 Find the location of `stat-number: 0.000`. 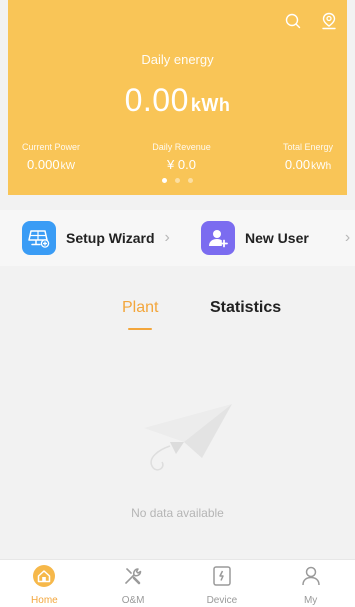

stat-number: 0.000 is located at coordinates (43, 164).